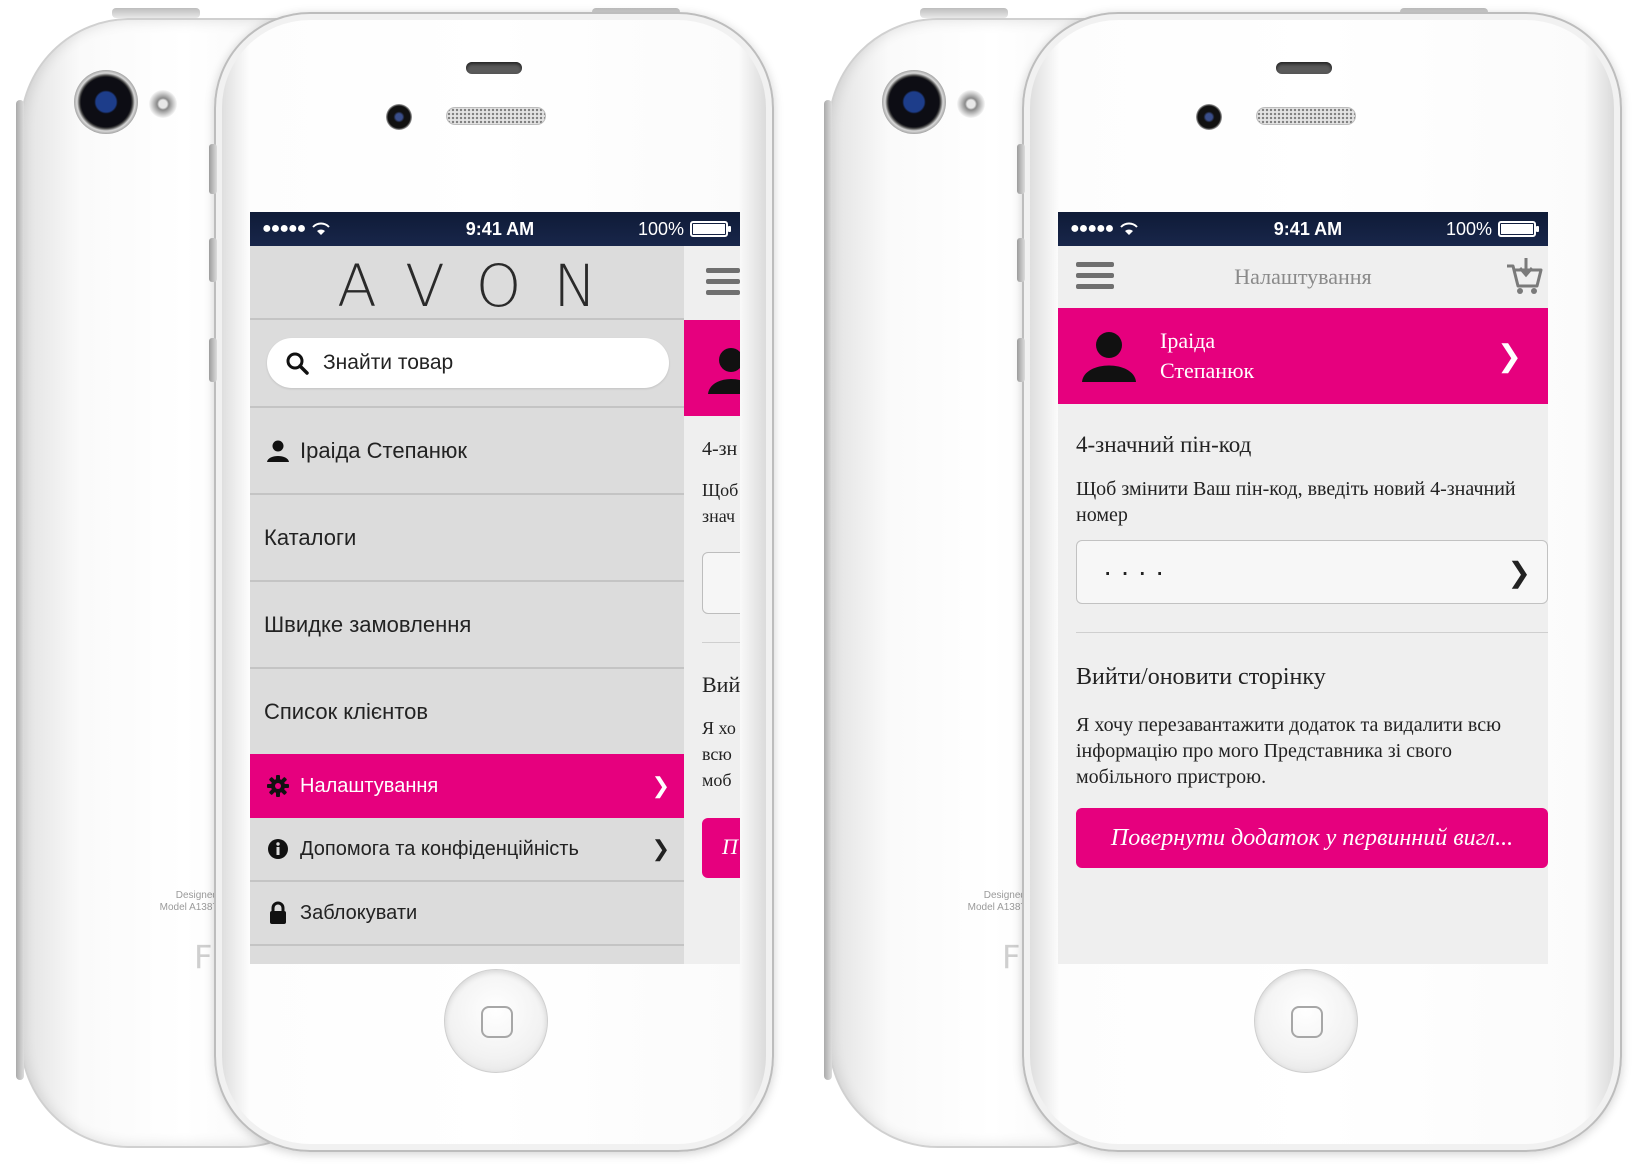 The height and width of the screenshot is (1167, 1635). Describe the element at coordinates (721, 848) in the screenshot. I see `reset-button-peek: П` at that location.